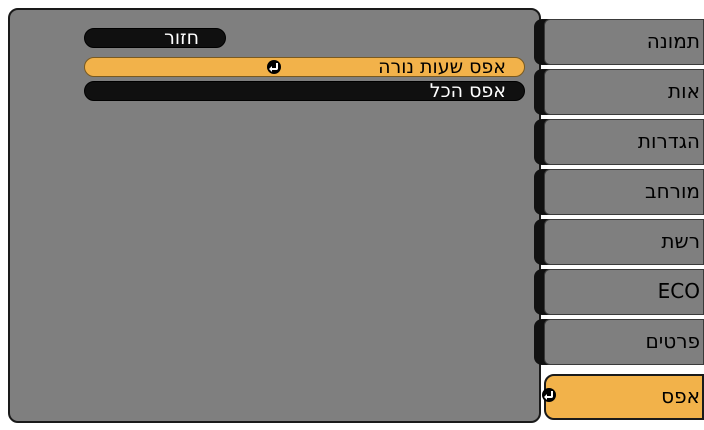  I want to click on back-button: חזור, so click(155, 38).